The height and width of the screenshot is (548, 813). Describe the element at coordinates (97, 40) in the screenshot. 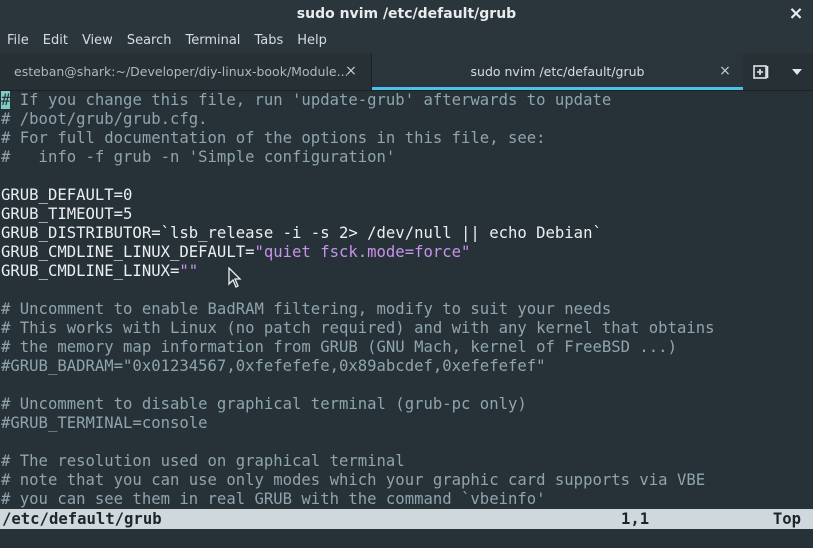

I see `menu-view: View` at that location.